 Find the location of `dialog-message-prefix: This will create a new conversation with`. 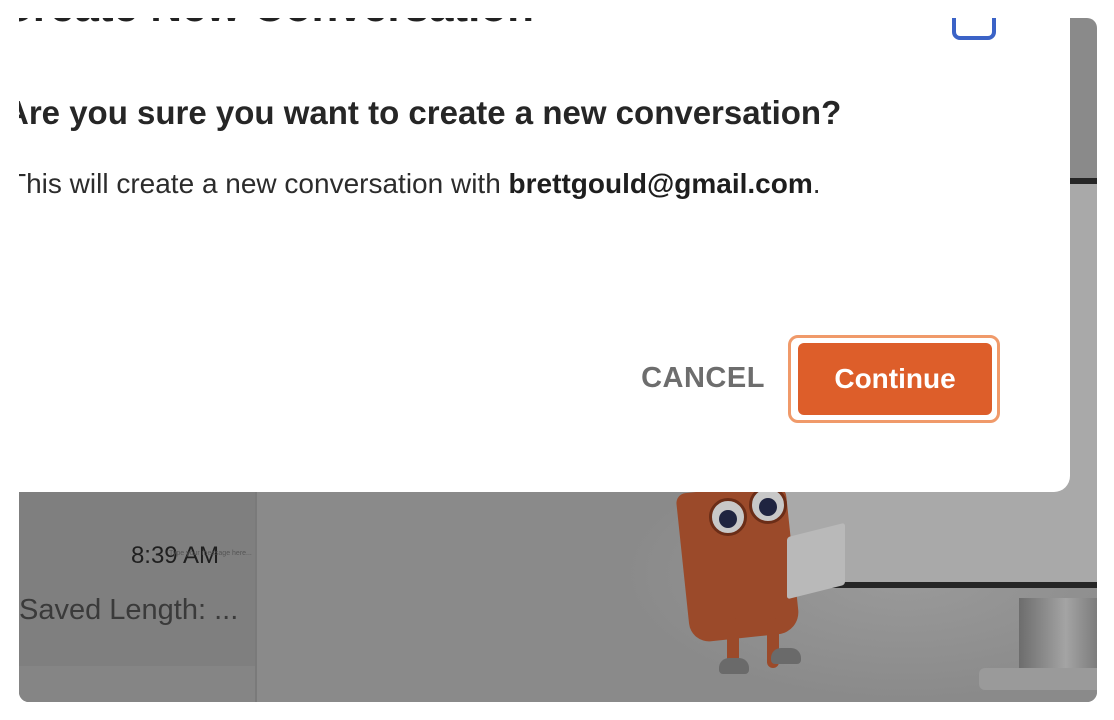

dialog-message-prefix: This will create a new conversation with is located at coordinates (264, 183).